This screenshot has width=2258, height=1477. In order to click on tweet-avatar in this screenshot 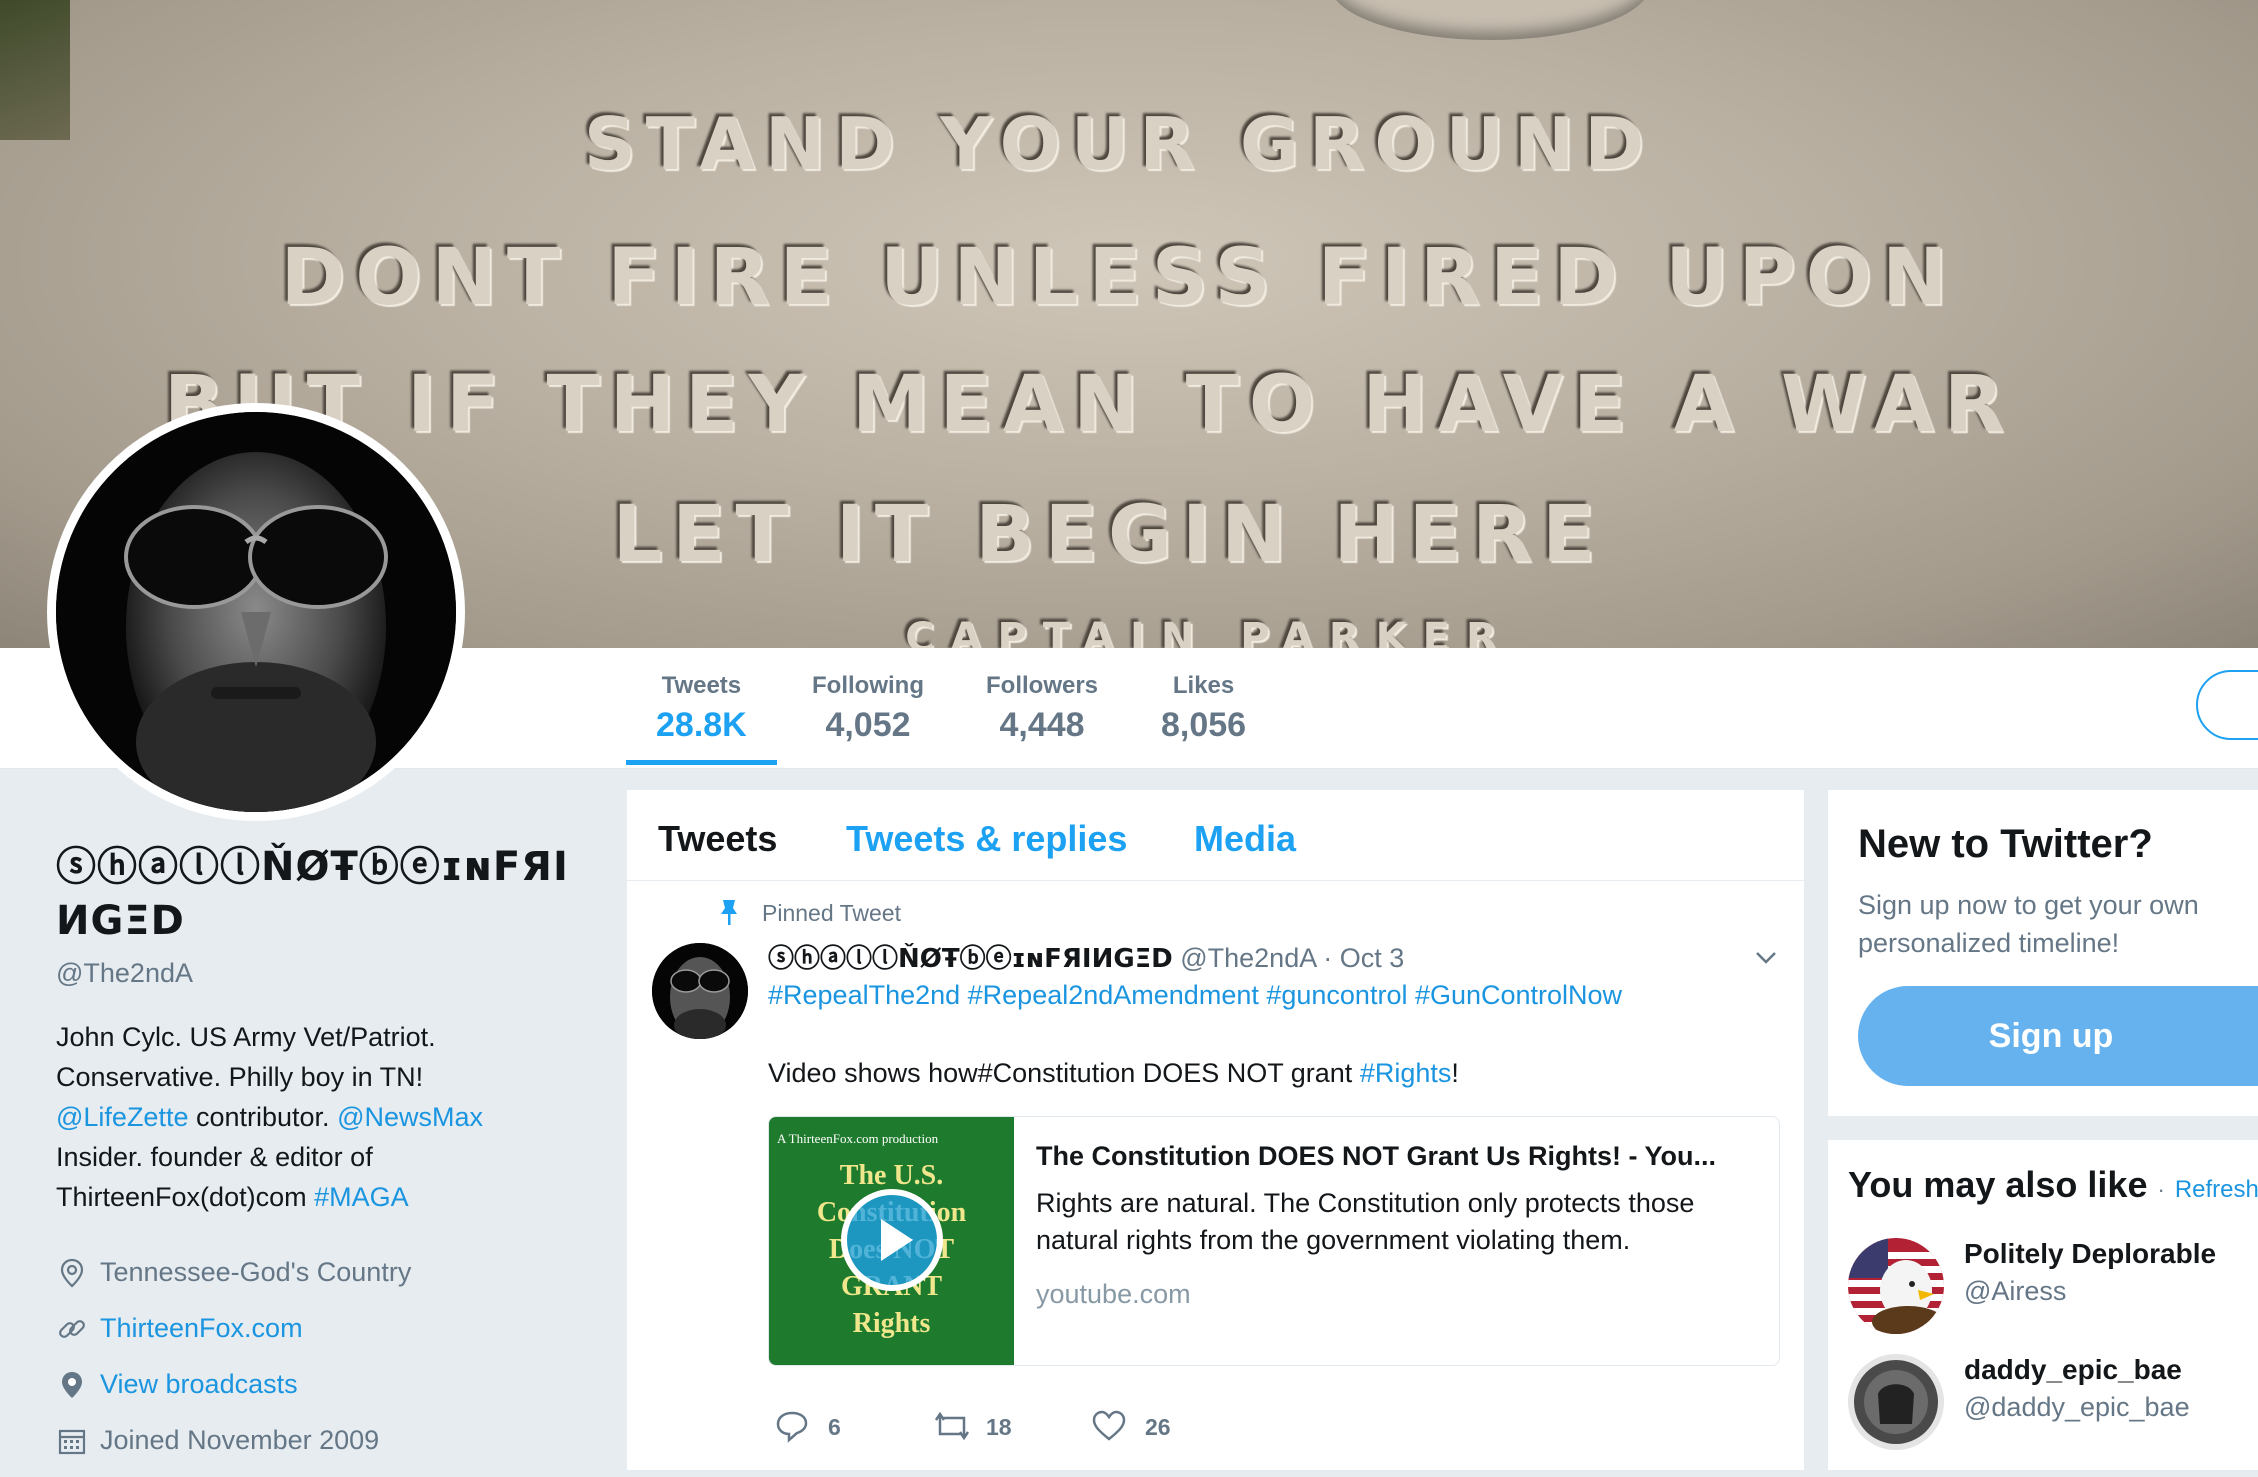, I will do `click(700, 991)`.